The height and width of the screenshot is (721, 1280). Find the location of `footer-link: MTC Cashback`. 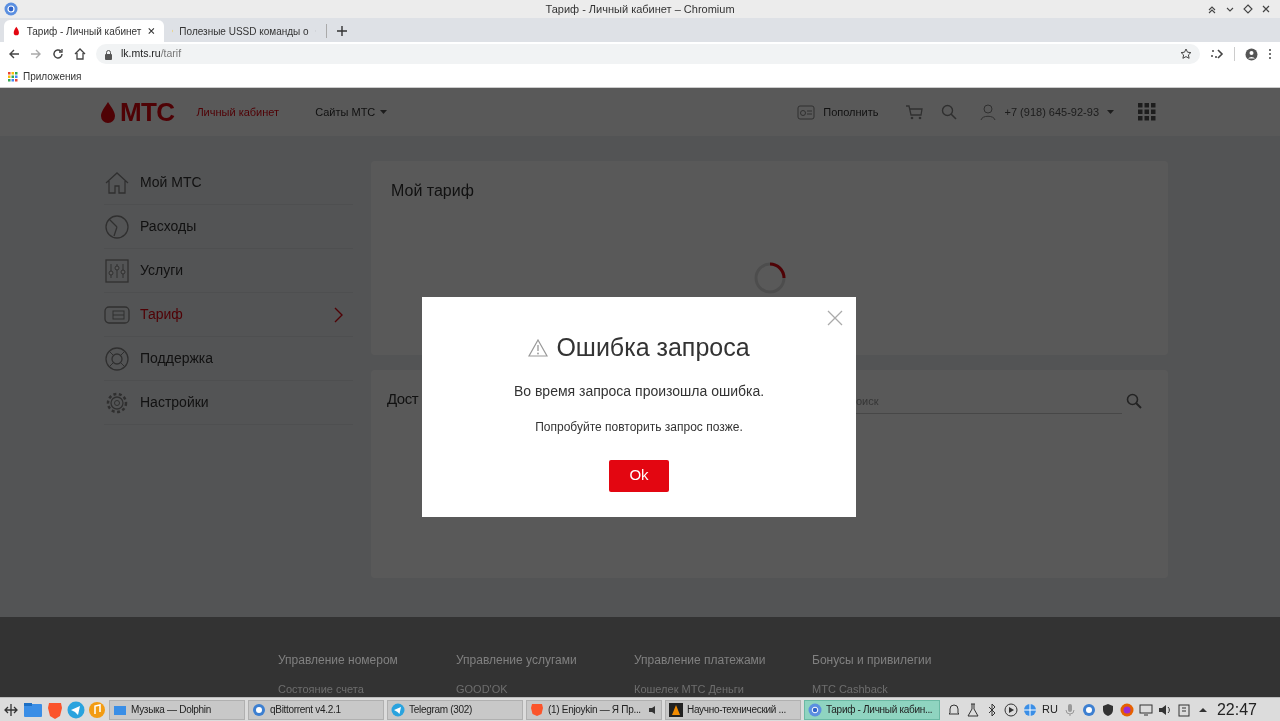

footer-link: MTC Cashback is located at coordinates (901, 689).